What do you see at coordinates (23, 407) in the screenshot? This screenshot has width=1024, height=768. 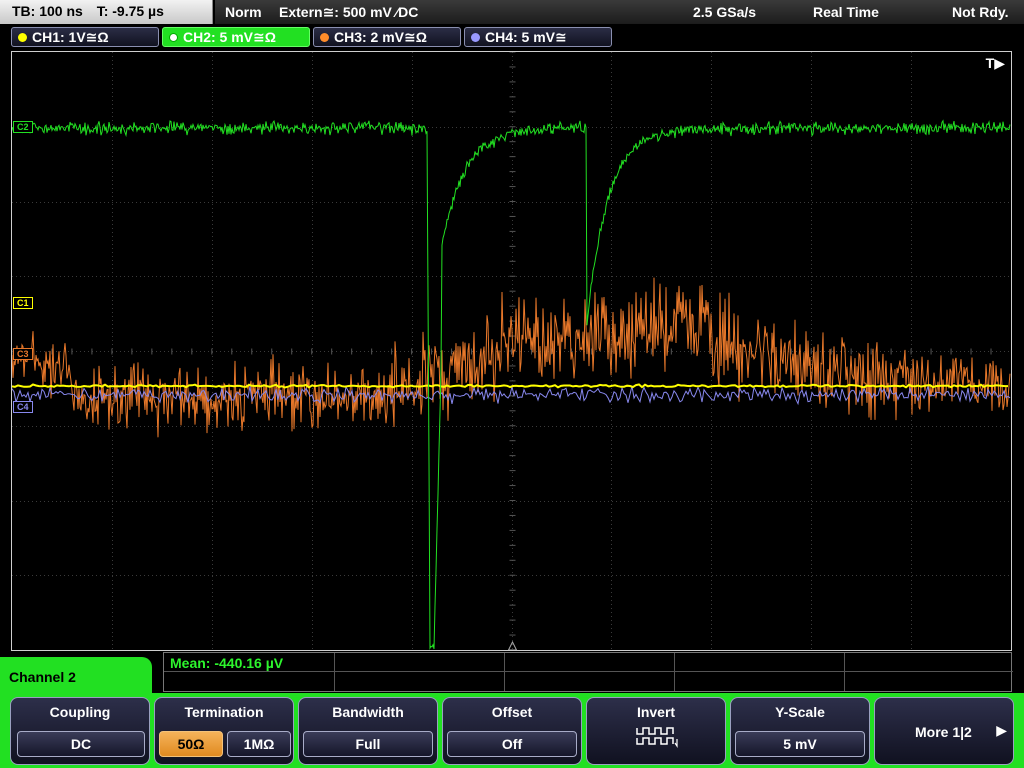 I see `ch4-ref-marker: C4` at bounding box center [23, 407].